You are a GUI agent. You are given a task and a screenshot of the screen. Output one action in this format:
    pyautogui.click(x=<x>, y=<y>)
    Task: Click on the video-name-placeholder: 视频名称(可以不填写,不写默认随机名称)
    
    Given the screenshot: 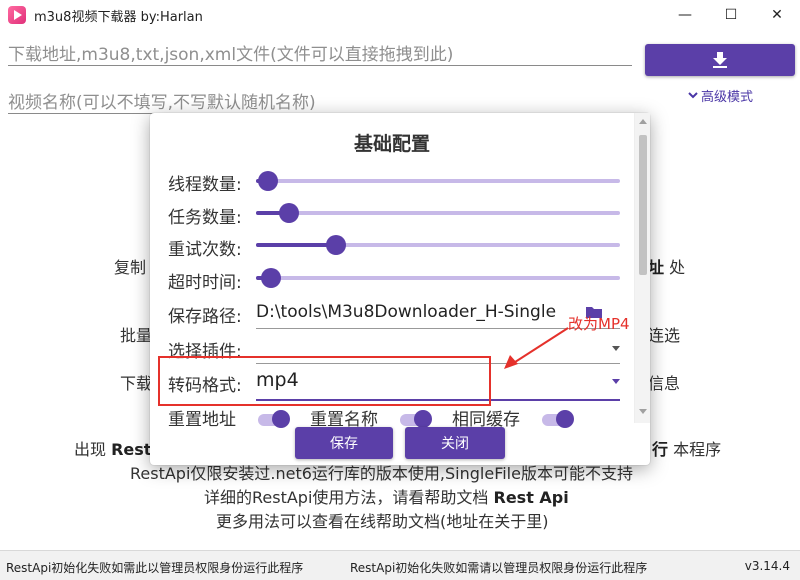 What is the action you would take?
    pyautogui.click(x=162, y=103)
    